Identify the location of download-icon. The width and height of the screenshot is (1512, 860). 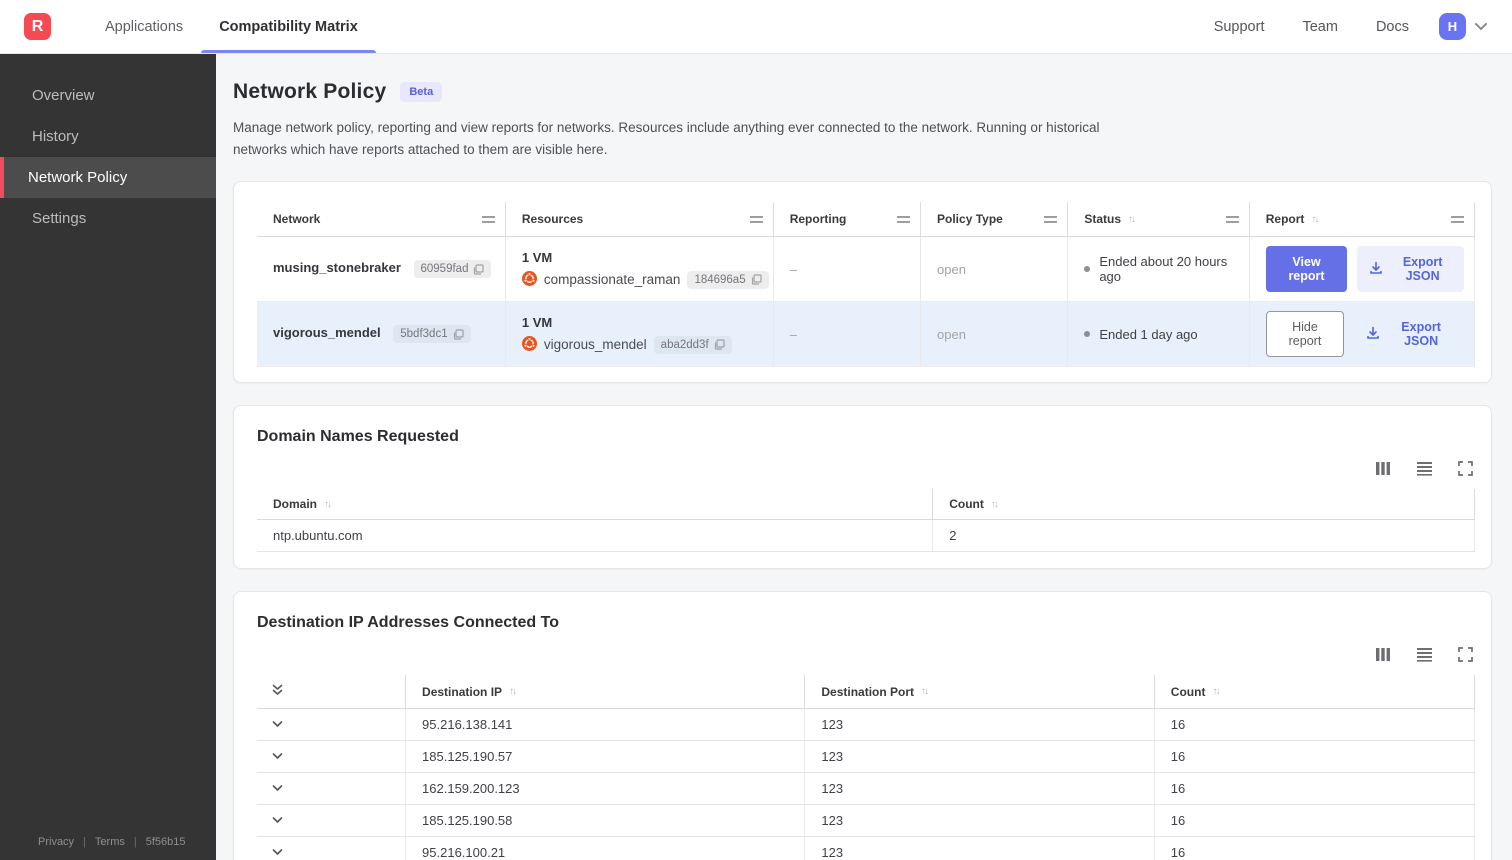
(1373, 334).